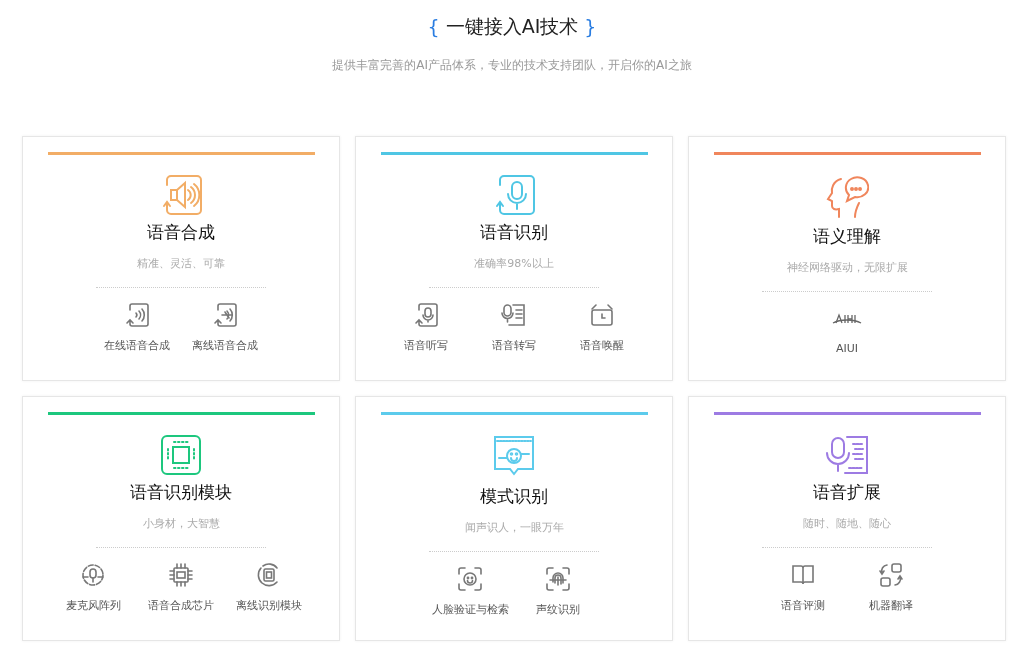 The image size is (1024, 667). Describe the element at coordinates (426, 315) in the screenshot. I see `microphone-icon` at that location.